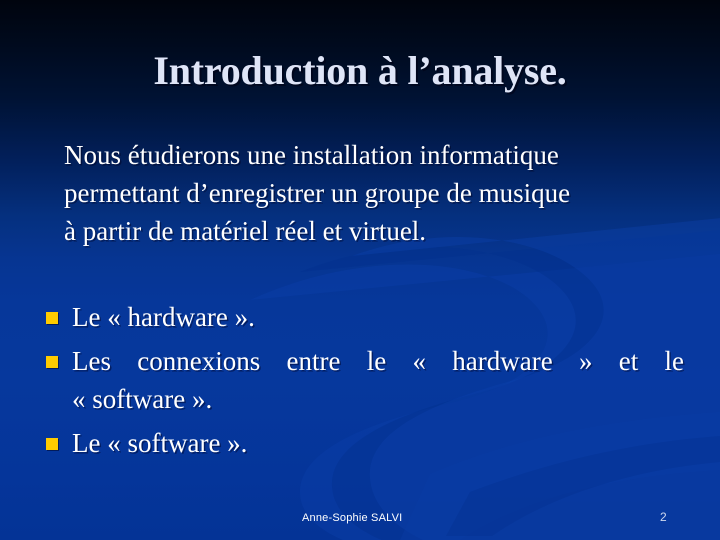 This screenshot has height=540, width=720. Describe the element at coordinates (352, 518) in the screenshot. I see `footer-author: Anne-Sophie SALVI` at that location.